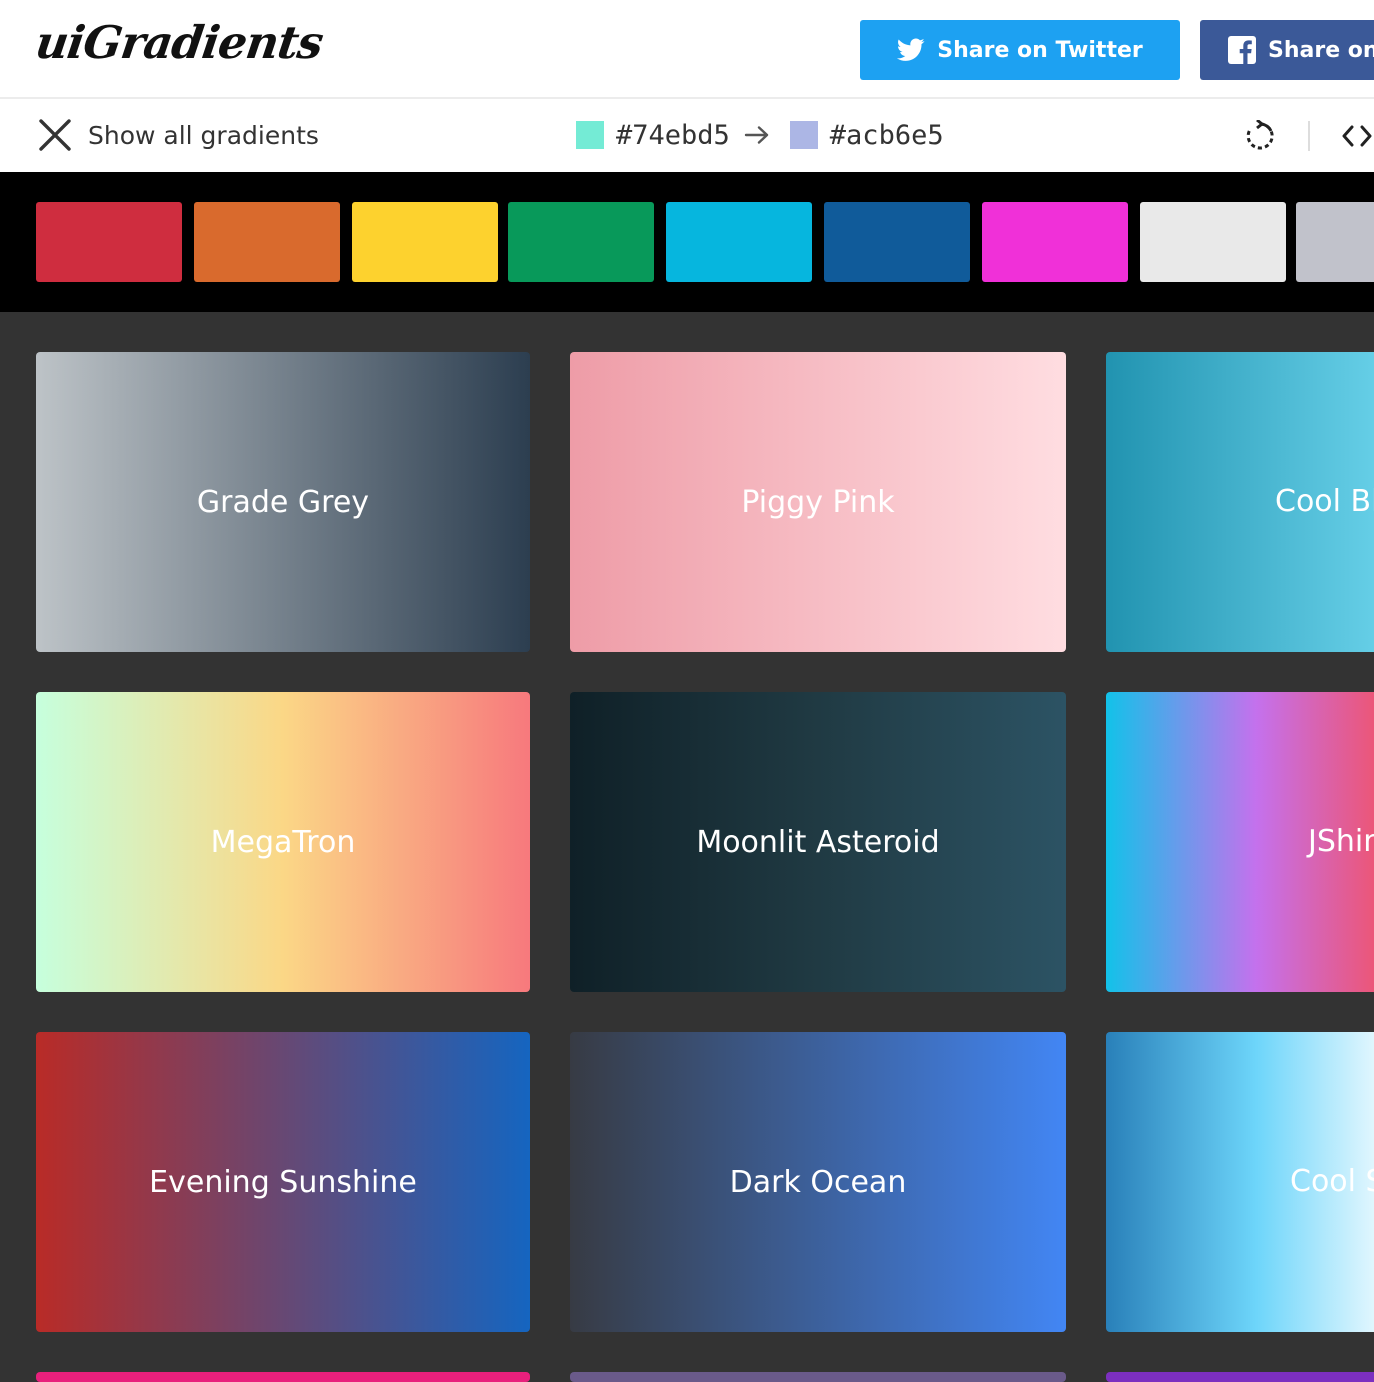  I want to click on gradient-card: Evening Sunshine, so click(283, 1182).